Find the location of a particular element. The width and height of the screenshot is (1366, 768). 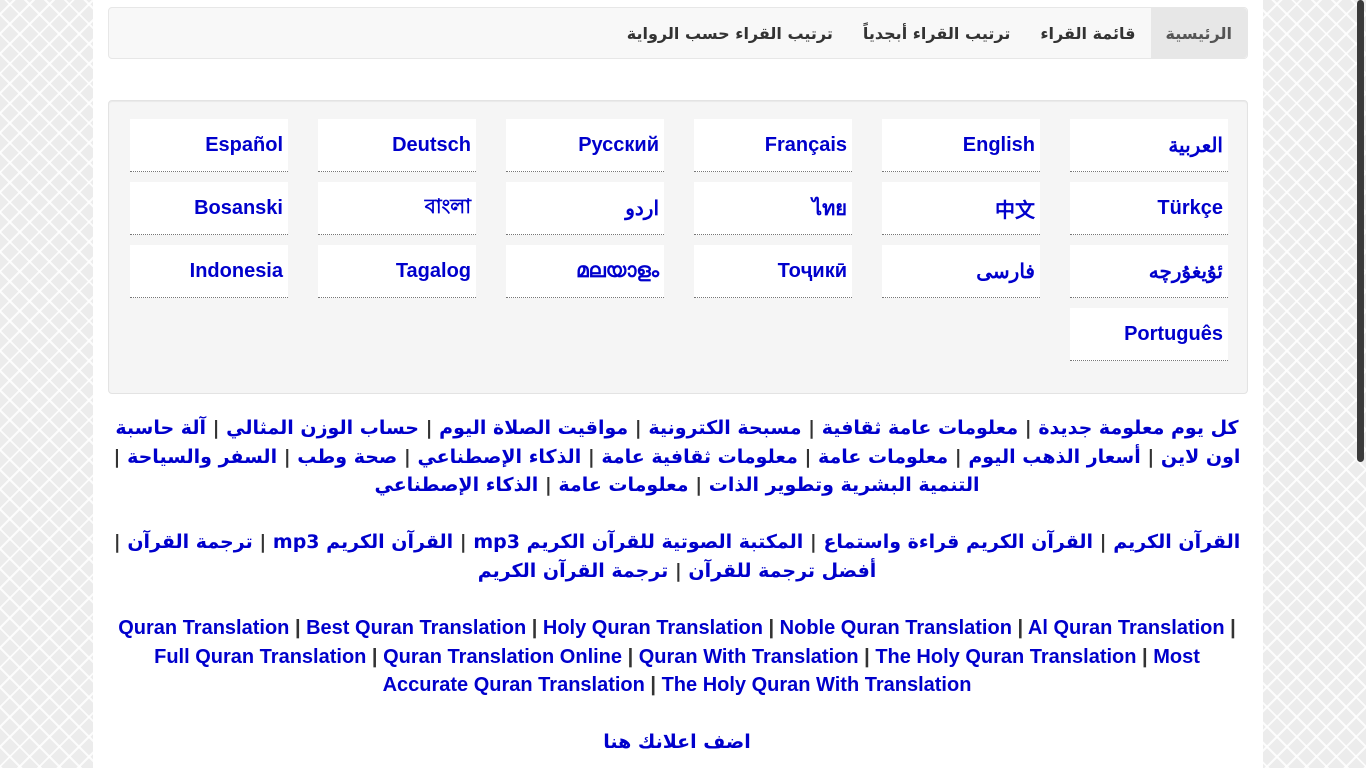

scrollbar-thumb is located at coordinates (1360, 231).